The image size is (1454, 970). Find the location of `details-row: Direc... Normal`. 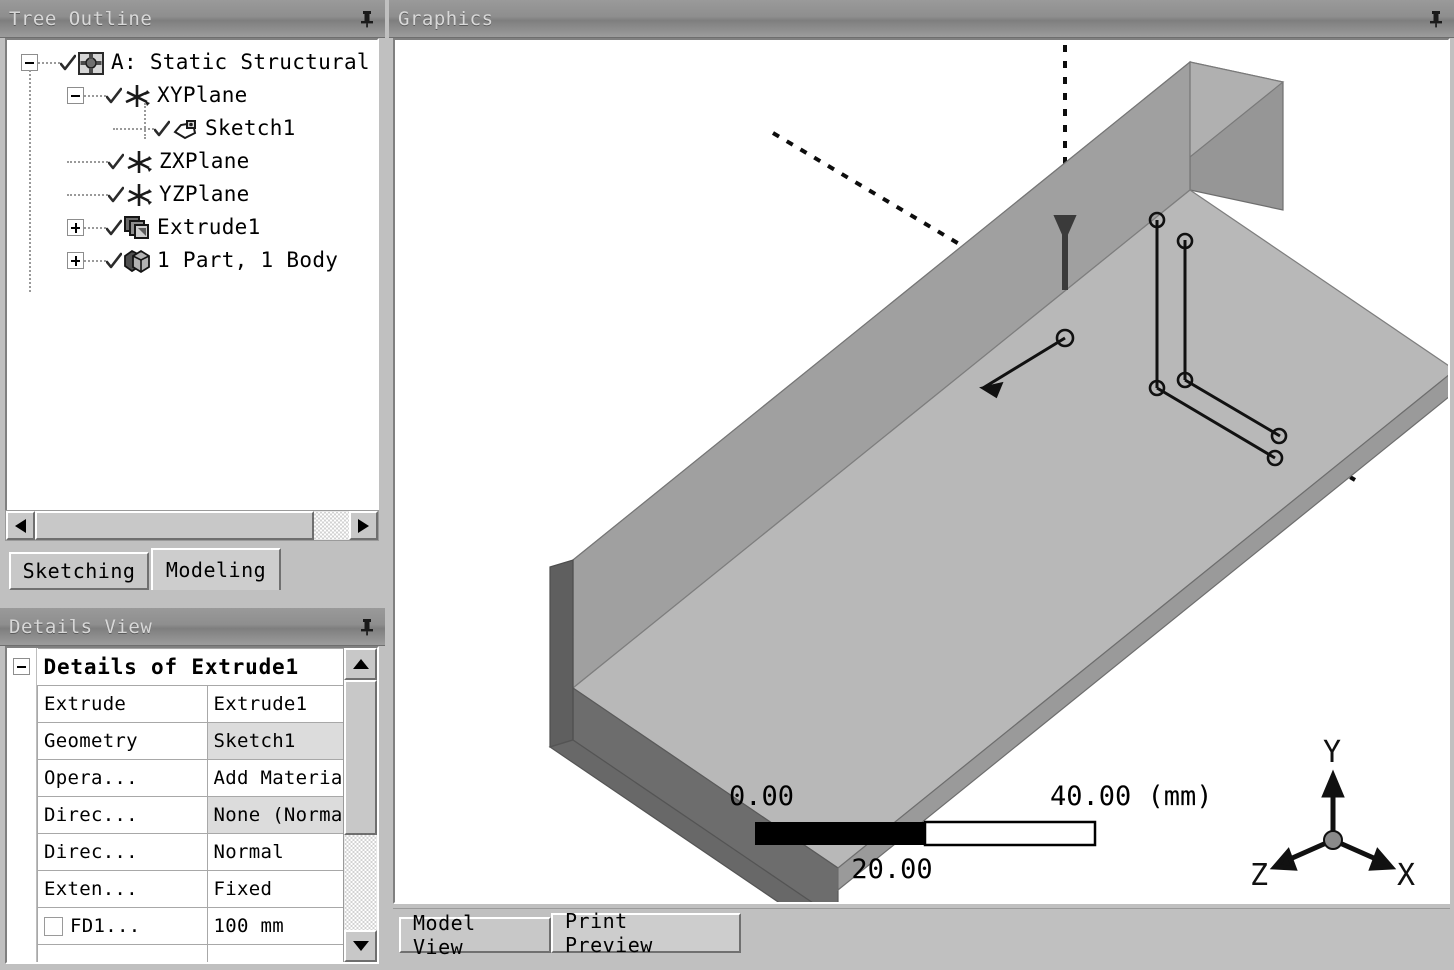

details-row: Direc... Normal is located at coordinates (207, 852).